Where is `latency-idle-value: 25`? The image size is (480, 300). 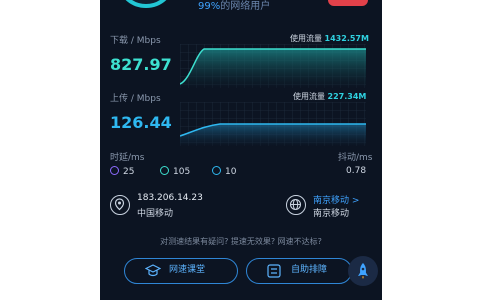 latency-idle-value: 25 is located at coordinates (129, 172).